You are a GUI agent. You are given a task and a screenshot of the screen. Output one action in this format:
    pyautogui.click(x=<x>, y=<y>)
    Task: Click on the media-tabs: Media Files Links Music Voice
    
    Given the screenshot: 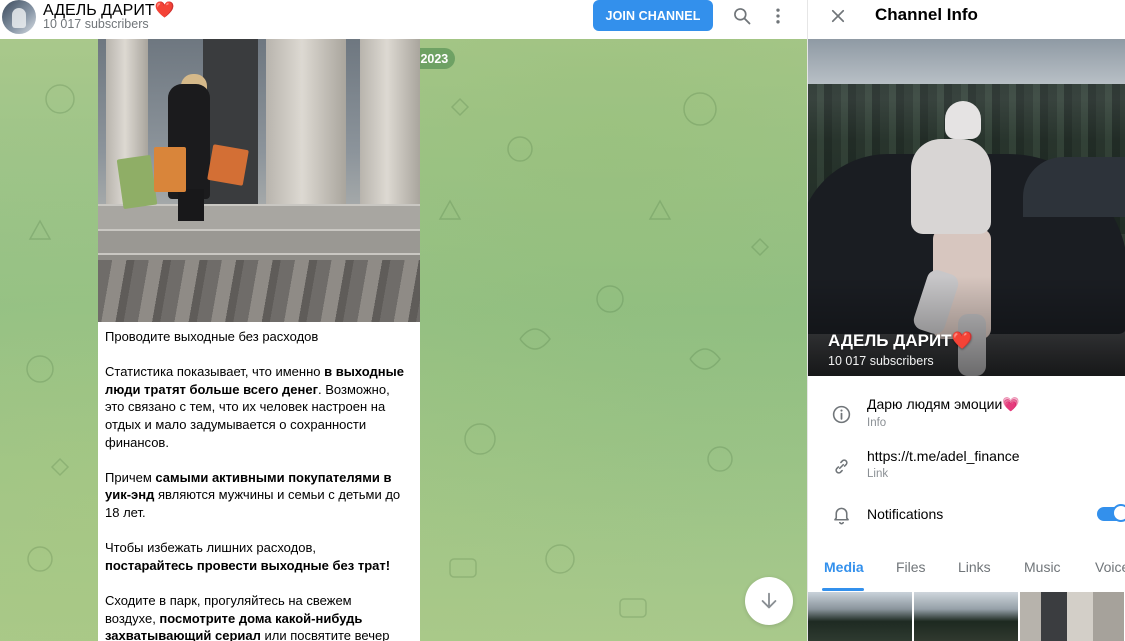 What is the action you would take?
    pyautogui.click(x=966, y=571)
    